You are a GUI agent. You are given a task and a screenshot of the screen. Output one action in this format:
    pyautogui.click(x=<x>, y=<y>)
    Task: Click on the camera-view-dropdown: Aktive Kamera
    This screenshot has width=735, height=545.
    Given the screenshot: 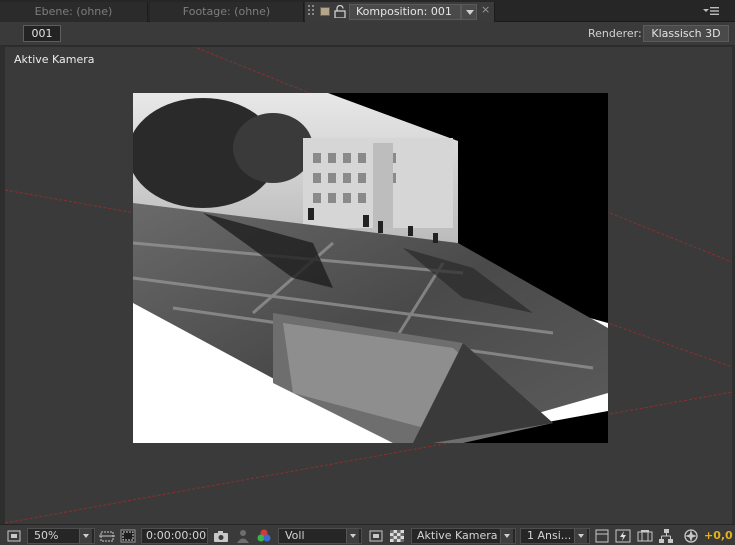 What is the action you would take?
    pyautogui.click(x=463, y=536)
    